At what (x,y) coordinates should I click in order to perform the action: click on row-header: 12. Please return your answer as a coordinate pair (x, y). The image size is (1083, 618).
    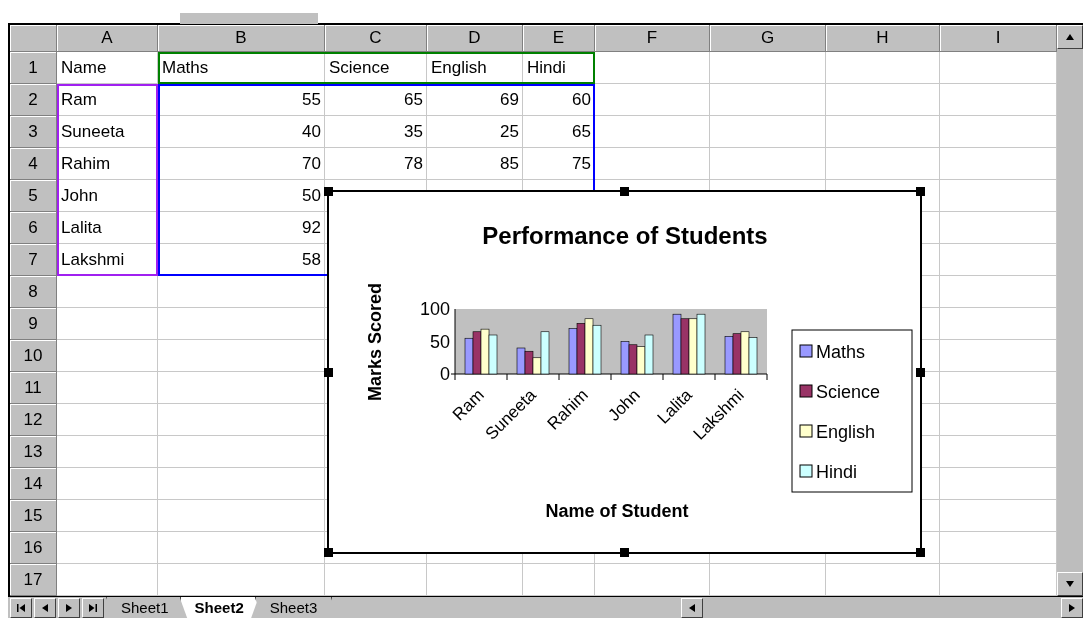
    Looking at the image, I should click on (33, 420).